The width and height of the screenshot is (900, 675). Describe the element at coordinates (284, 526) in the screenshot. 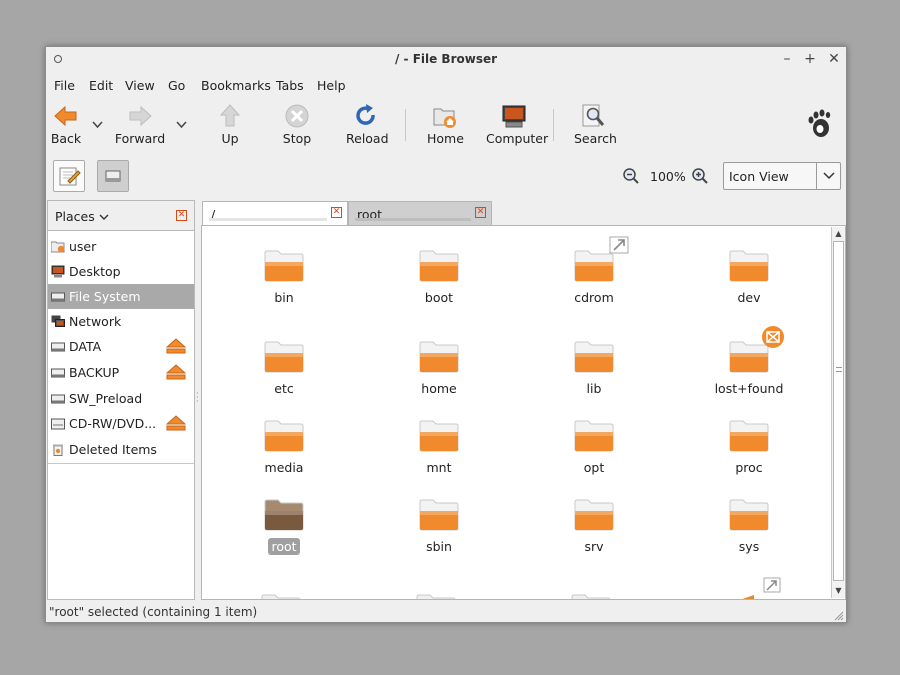

I see `folder-item: root` at that location.